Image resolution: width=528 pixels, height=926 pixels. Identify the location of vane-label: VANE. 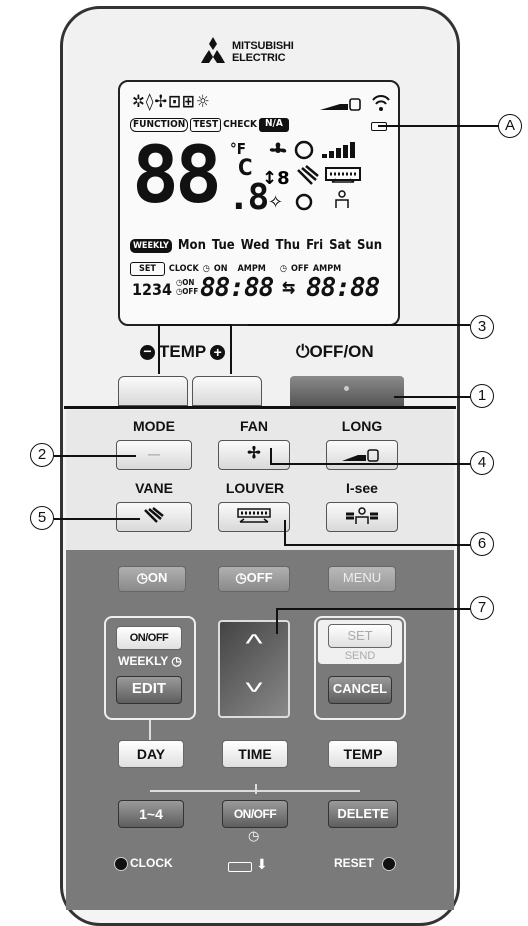
(154, 488).